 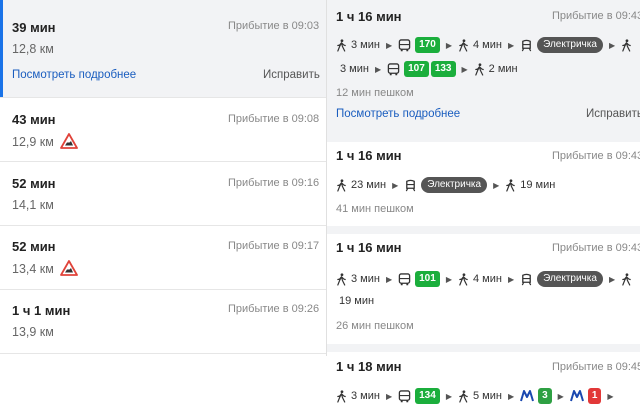 I want to click on metro-line-badge: 1, so click(x=594, y=396).